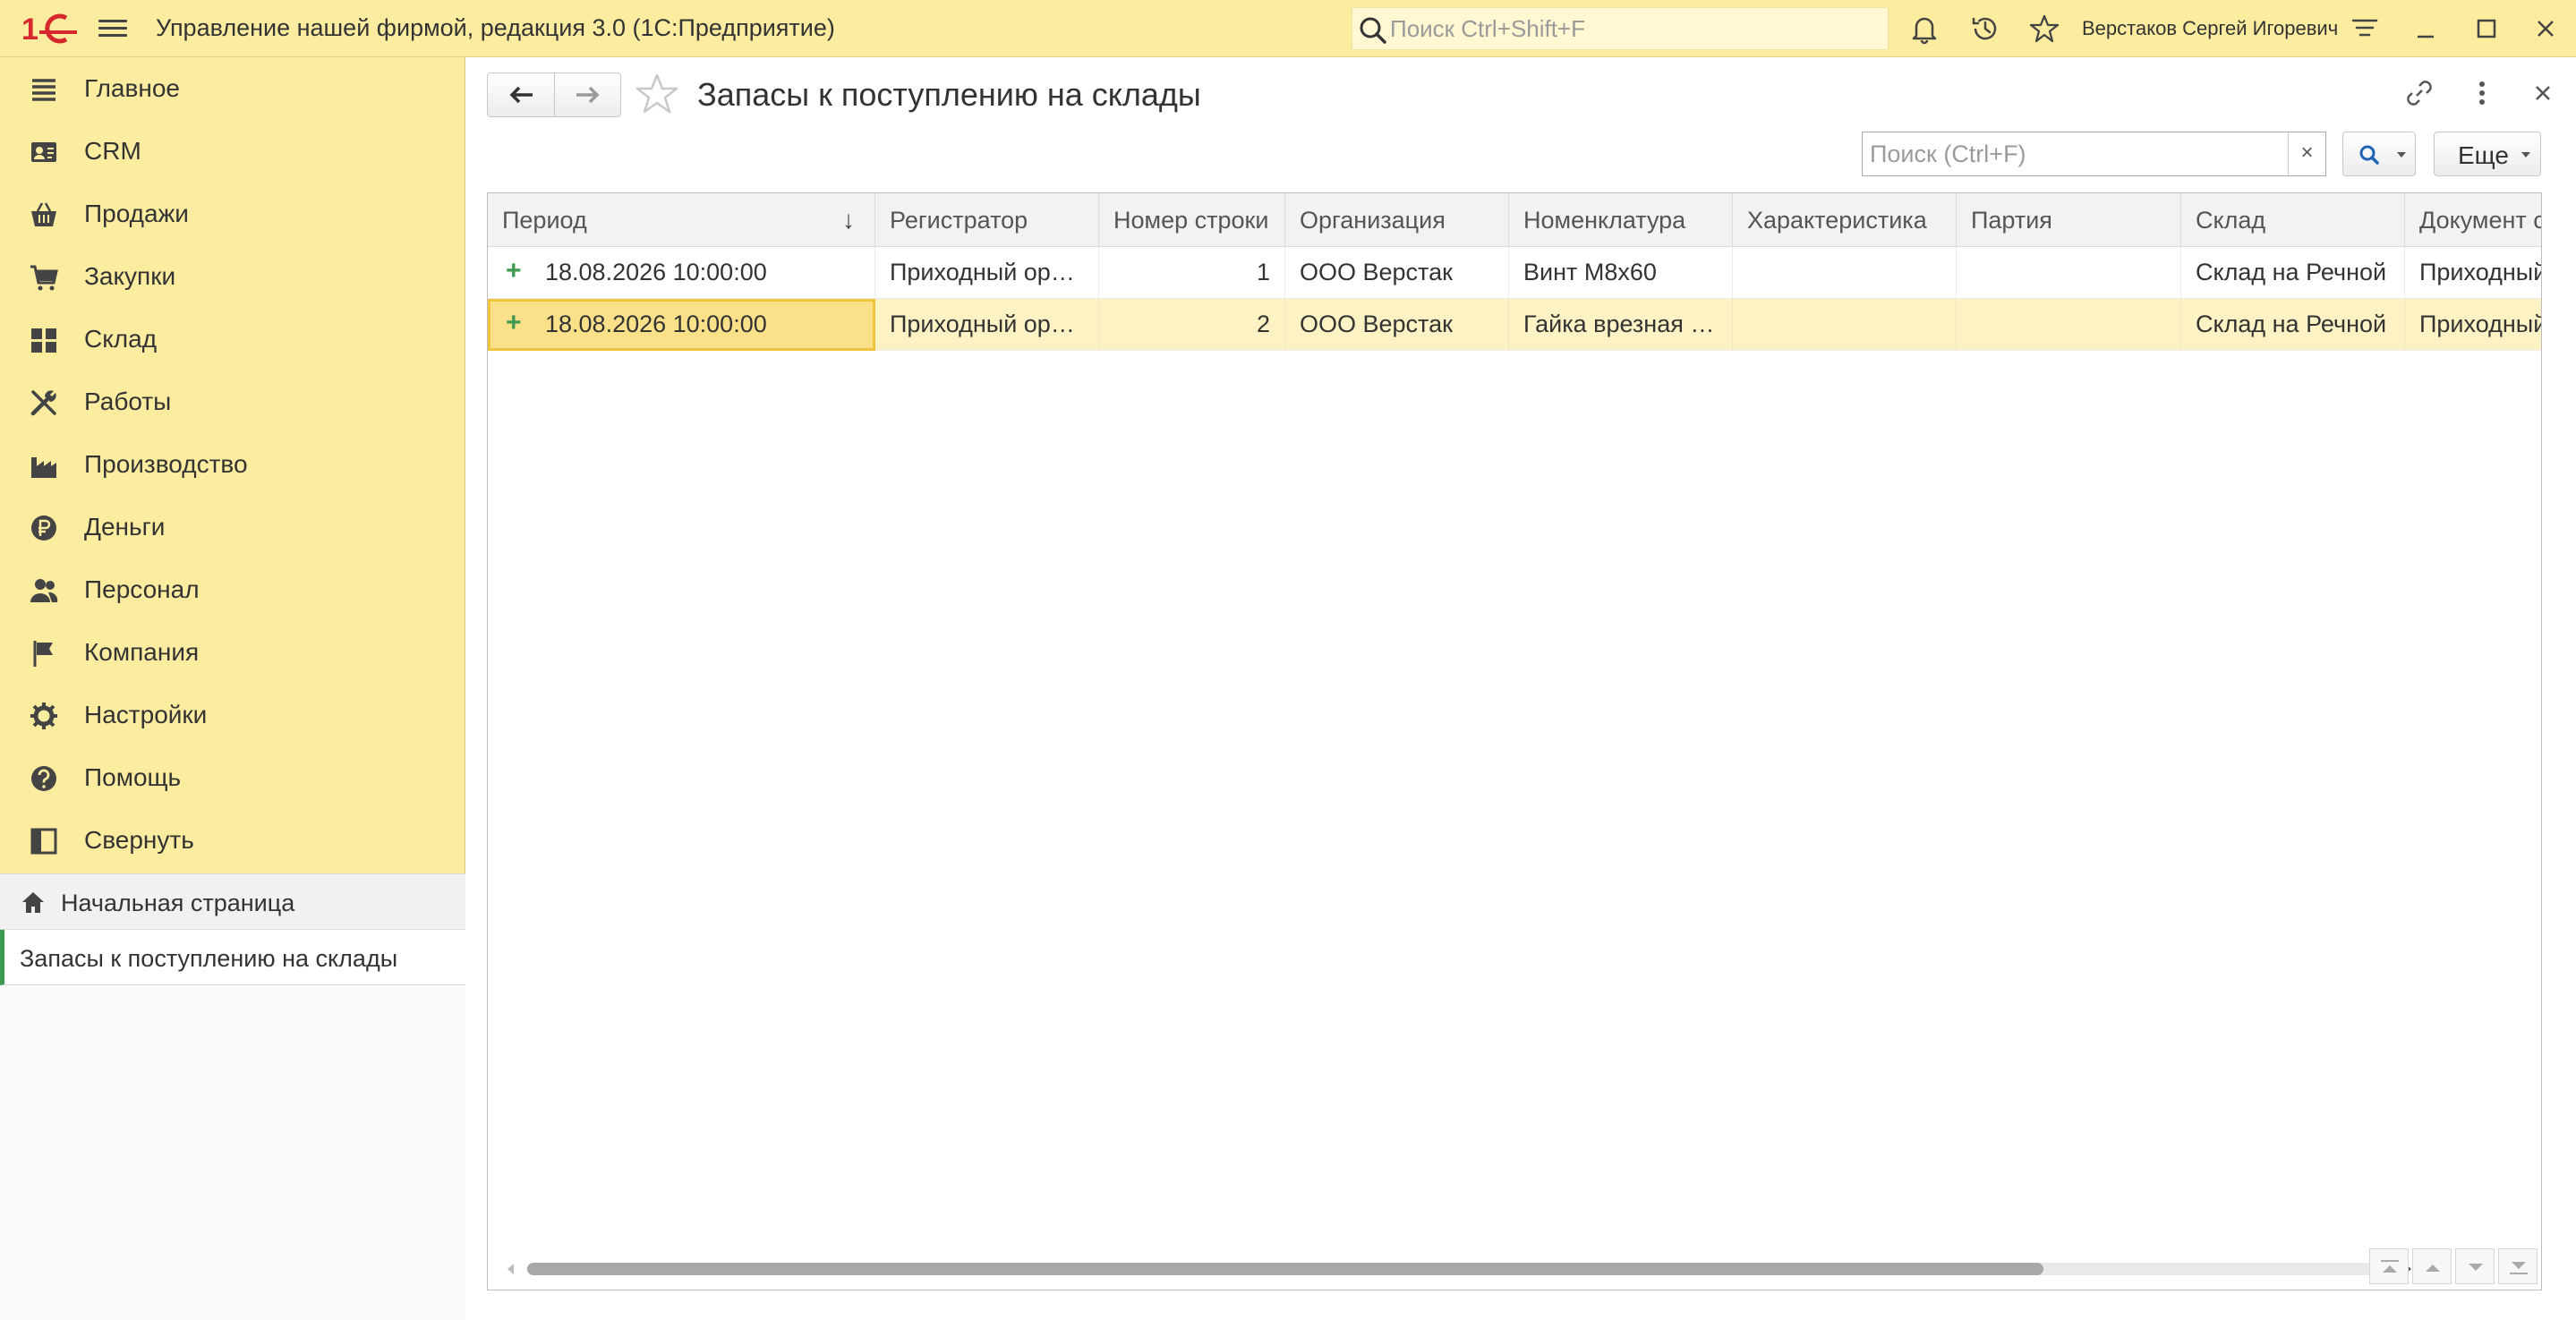  Describe the element at coordinates (1373, 30) in the screenshot. I see `search-icon` at that location.